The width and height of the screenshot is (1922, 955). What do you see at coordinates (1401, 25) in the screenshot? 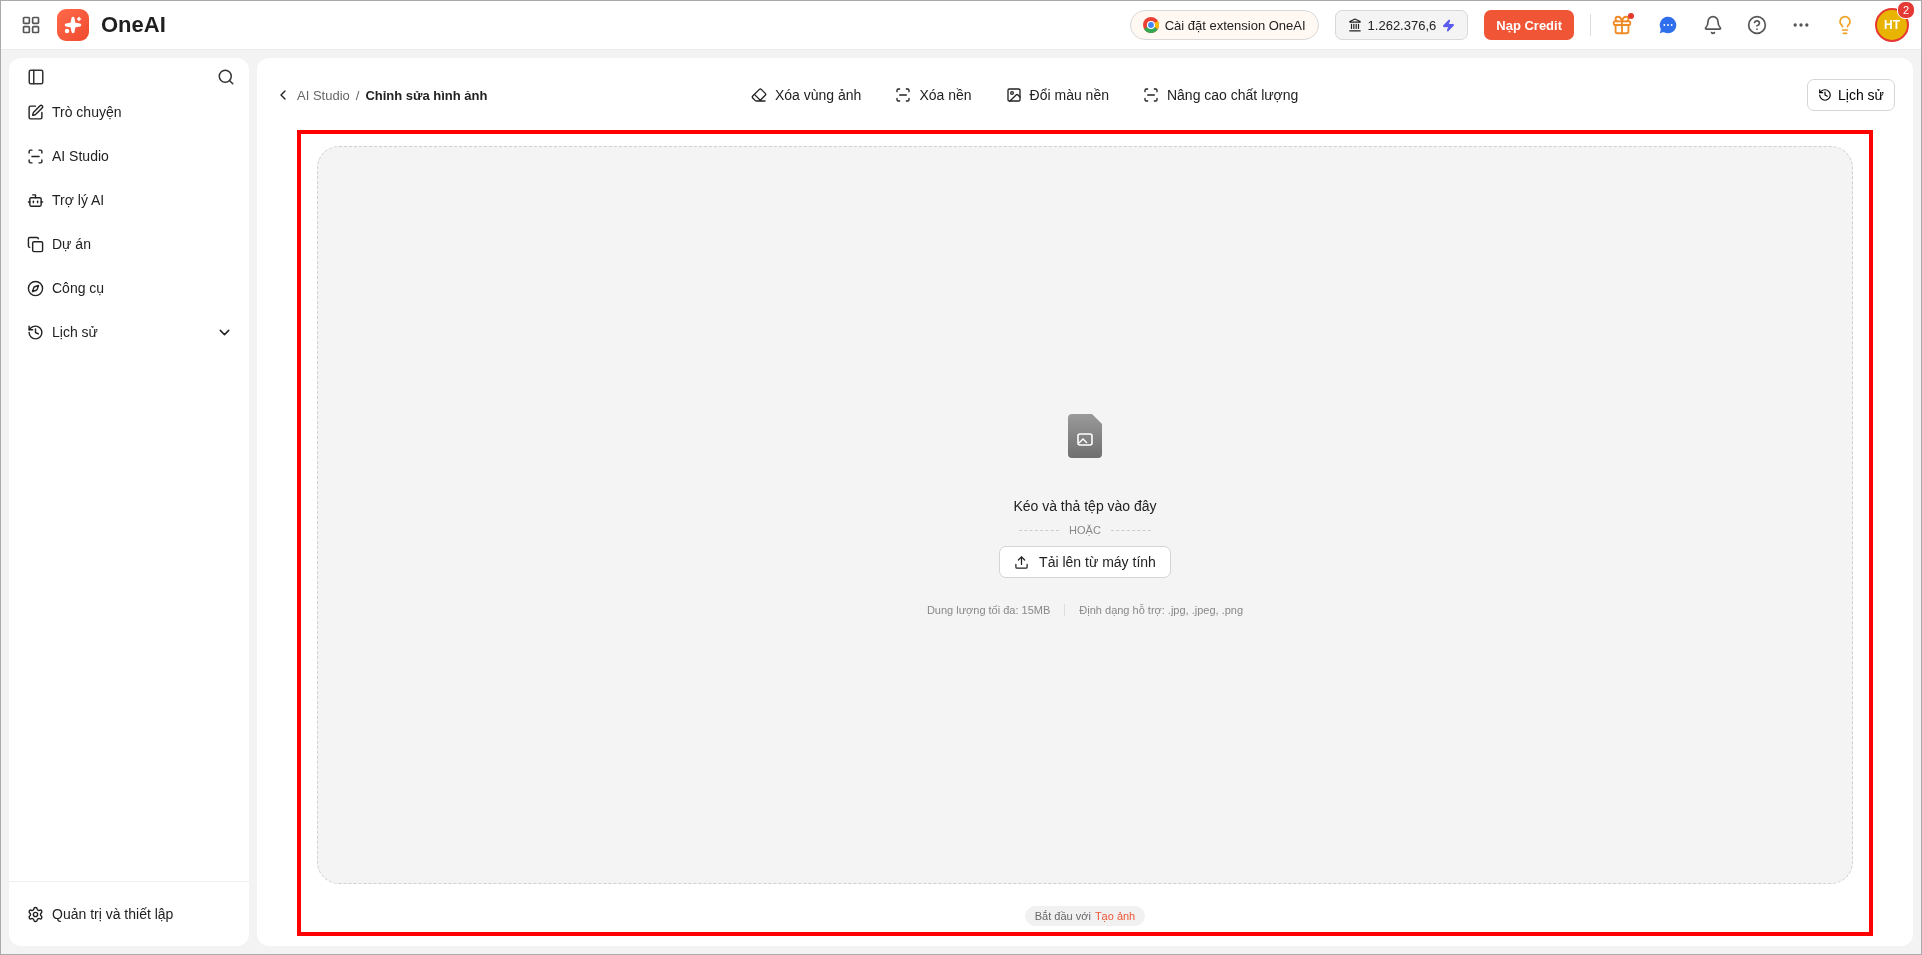
I see `credit-balance: 1.262.376,6` at bounding box center [1401, 25].